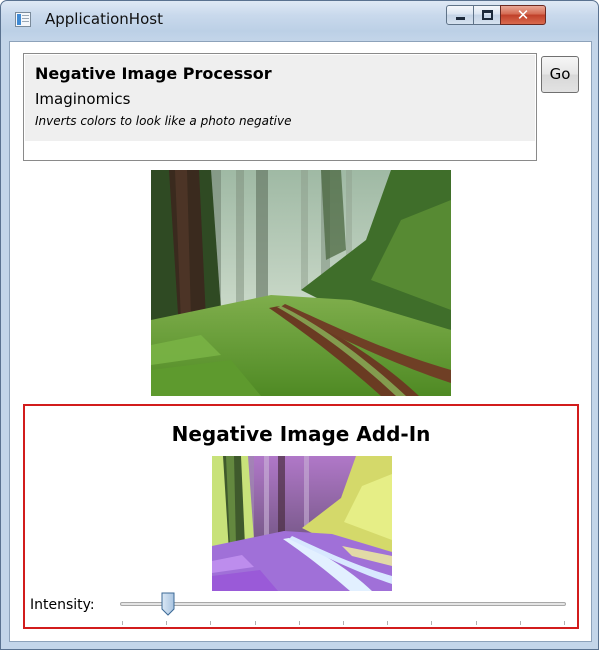 The height and width of the screenshot is (650, 599). Describe the element at coordinates (302, 523) in the screenshot. I see `negative-forest-image` at that location.